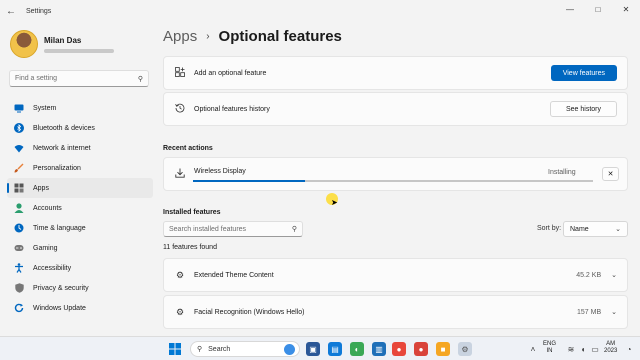 The width and height of the screenshot is (640, 360). Describe the element at coordinates (36, 78) in the screenshot. I see `search-placeholder: Find a setting` at that location.